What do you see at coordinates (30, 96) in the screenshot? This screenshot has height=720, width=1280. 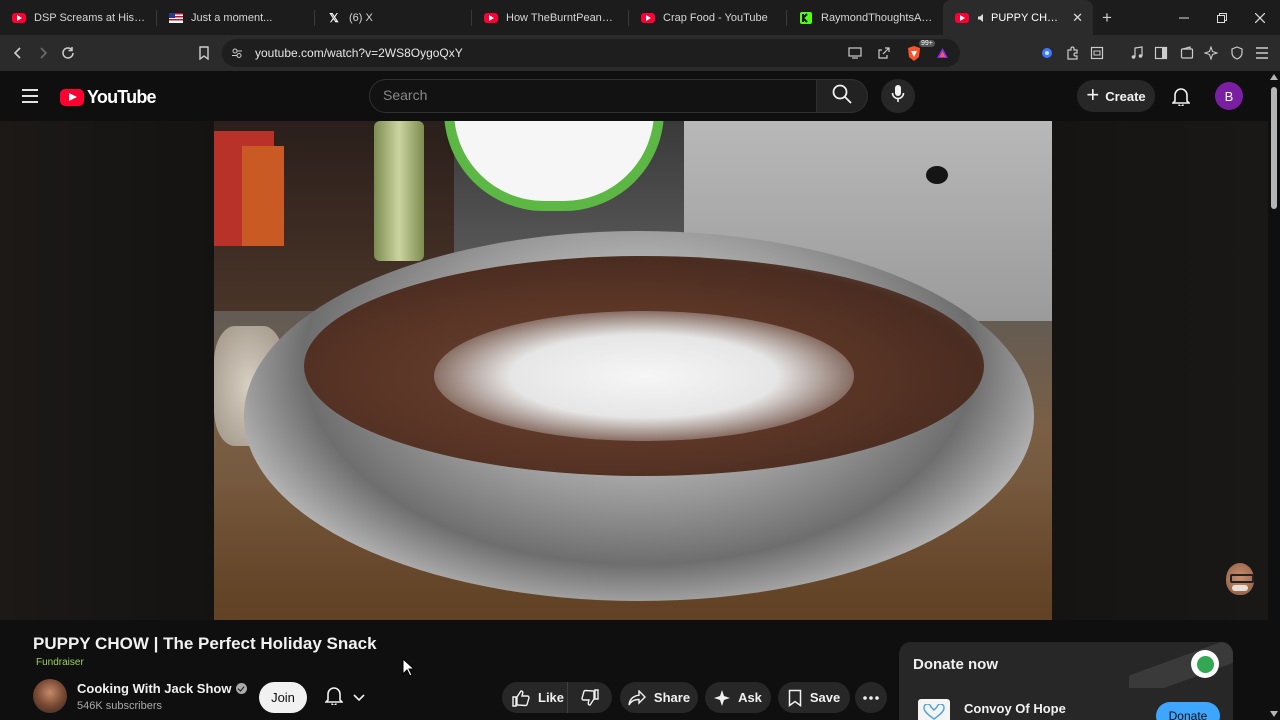 I see `guide-menu-icon` at bounding box center [30, 96].